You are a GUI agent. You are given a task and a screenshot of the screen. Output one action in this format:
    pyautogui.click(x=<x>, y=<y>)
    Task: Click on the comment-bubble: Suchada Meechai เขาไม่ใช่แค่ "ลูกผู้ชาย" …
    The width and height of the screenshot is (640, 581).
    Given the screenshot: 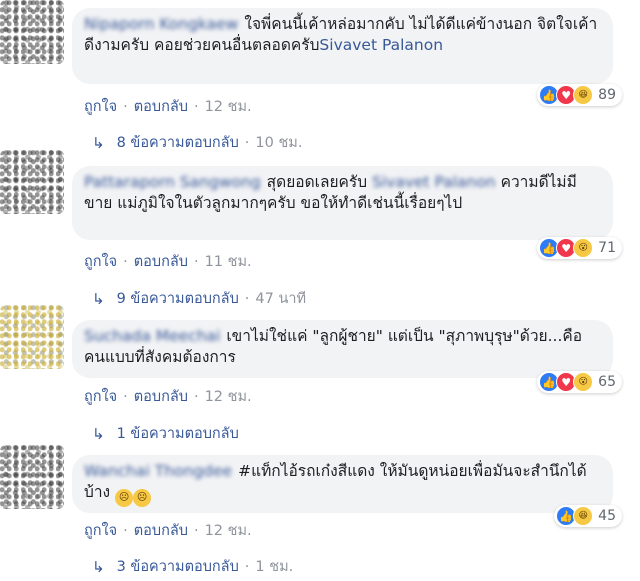 What is the action you would take?
    pyautogui.click(x=342, y=349)
    